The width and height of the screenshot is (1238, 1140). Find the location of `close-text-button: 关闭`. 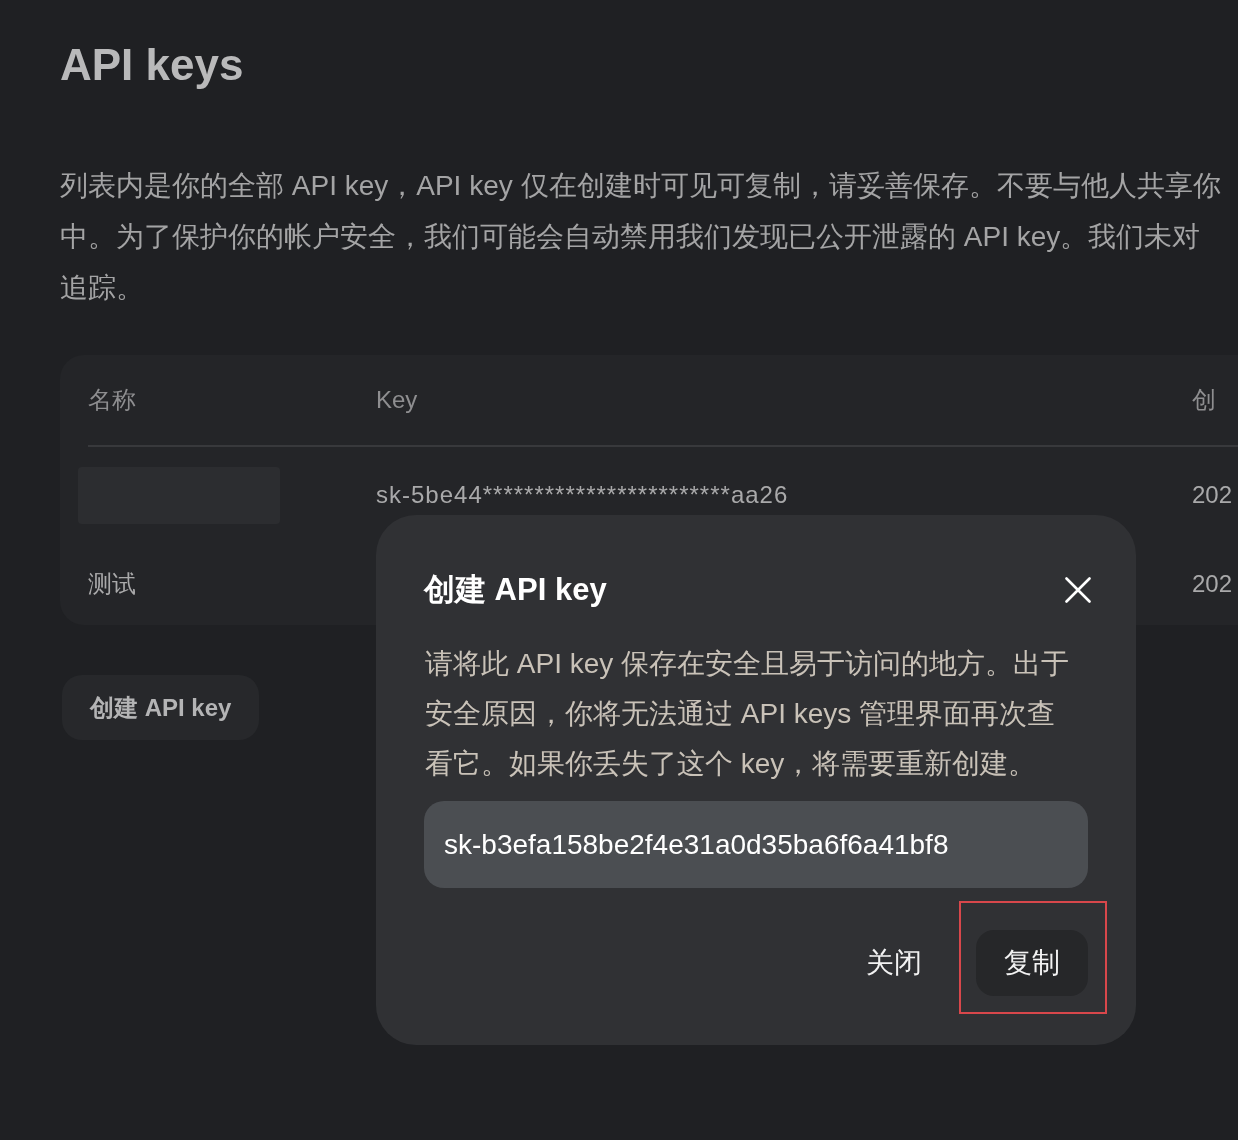

close-text-button: 关闭 is located at coordinates (894, 963).